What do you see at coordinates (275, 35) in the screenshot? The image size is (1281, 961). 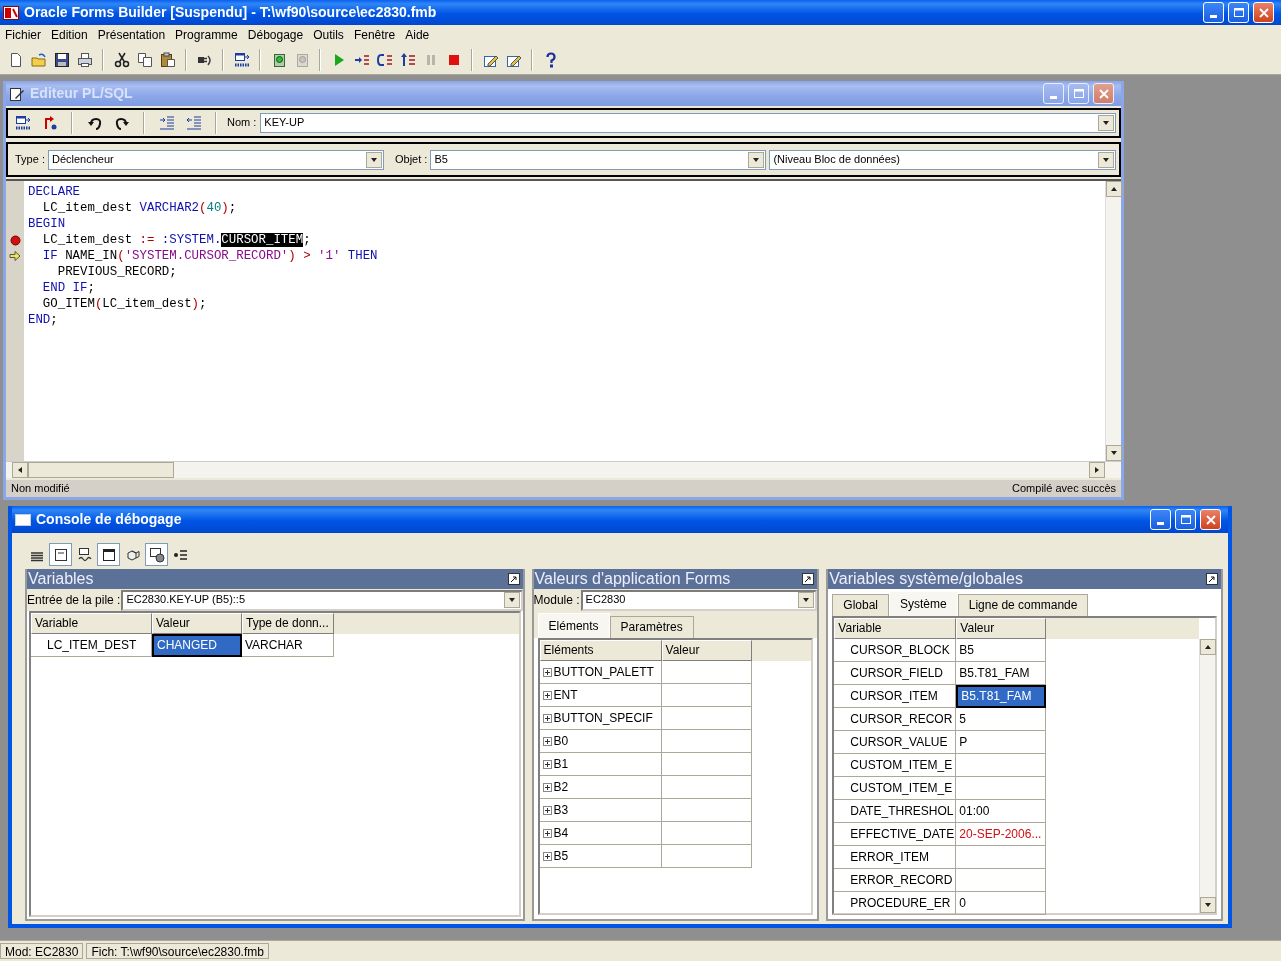 I see `menu-item: Débogage` at bounding box center [275, 35].